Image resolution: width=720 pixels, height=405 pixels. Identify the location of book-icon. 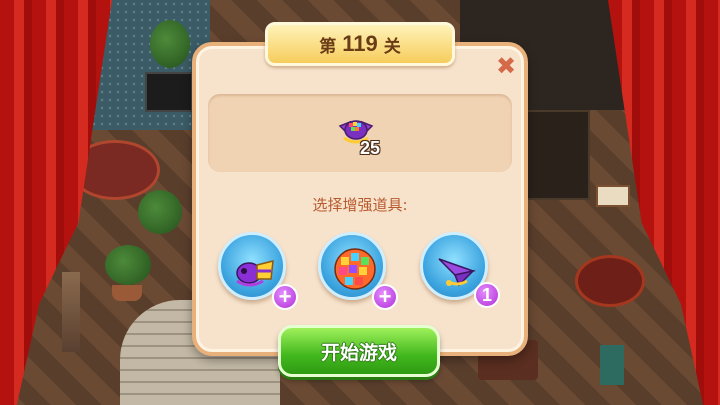
(613, 196).